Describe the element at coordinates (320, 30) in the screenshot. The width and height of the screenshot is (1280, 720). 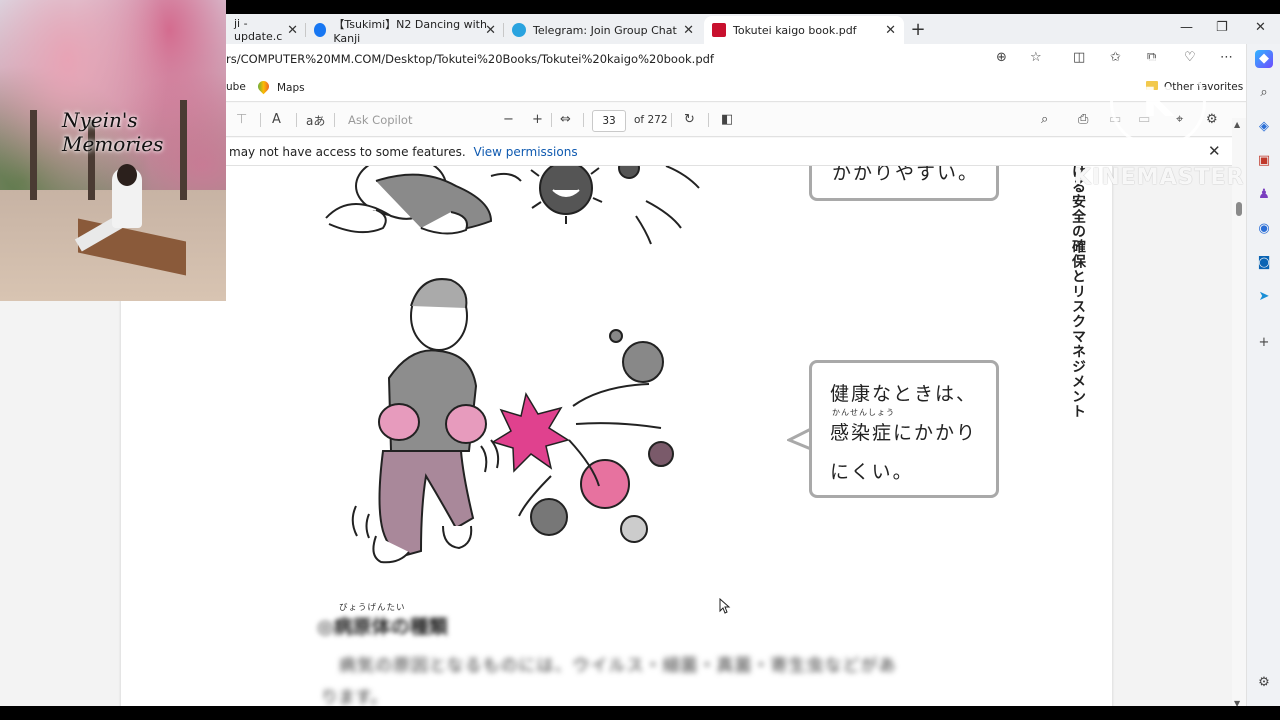
I see `facebook-icon` at that location.